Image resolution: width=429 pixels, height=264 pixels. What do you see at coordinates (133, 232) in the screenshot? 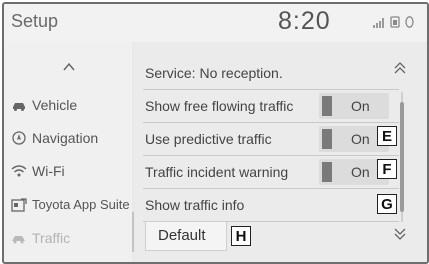
I see `divider` at bounding box center [133, 232].